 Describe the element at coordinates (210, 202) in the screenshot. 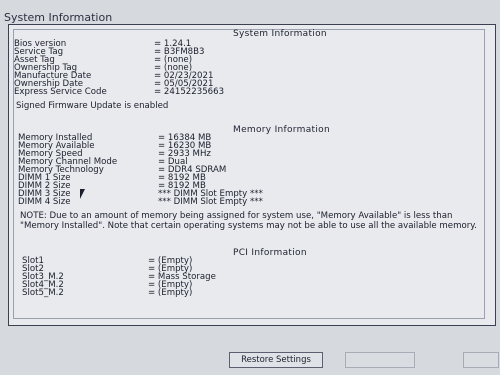

I see `memory-row-value: *** DIMM Slot Empty ***` at that location.